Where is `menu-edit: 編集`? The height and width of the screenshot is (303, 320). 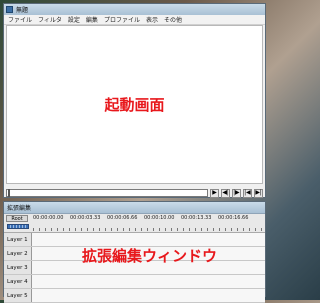 menu-edit: 編集 is located at coordinates (92, 19).